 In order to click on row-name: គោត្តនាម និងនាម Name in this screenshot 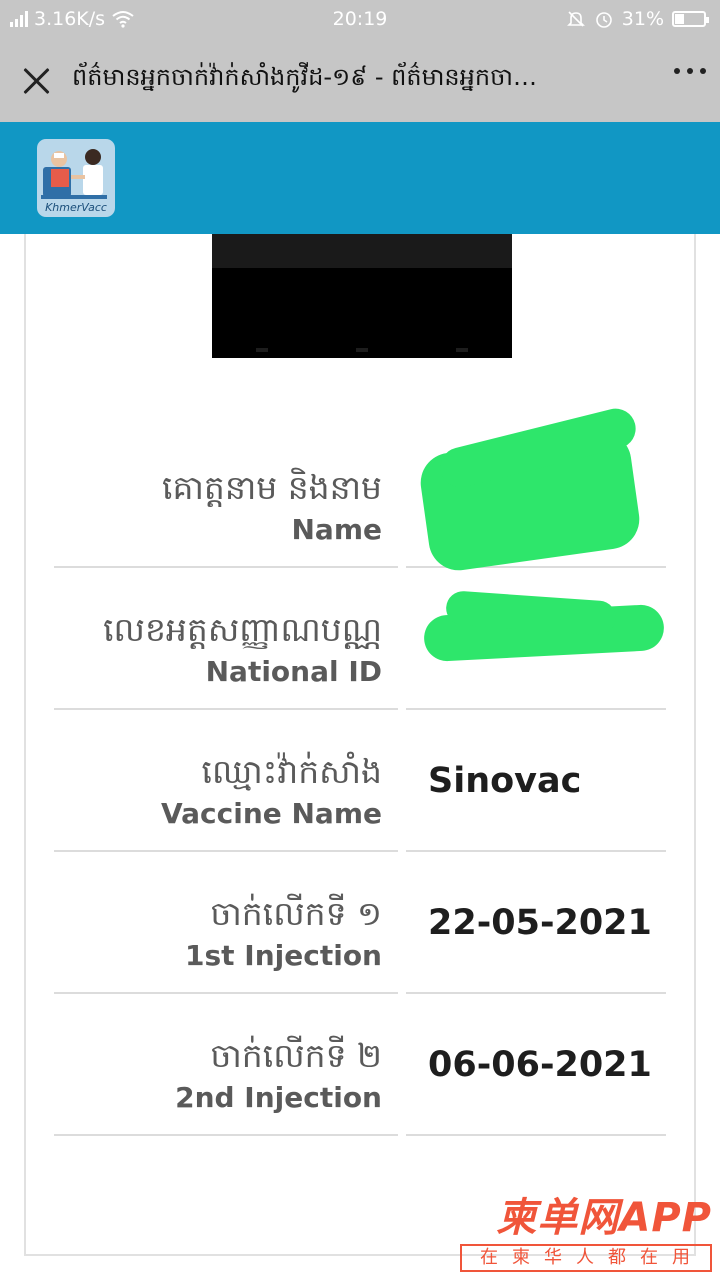, I will do `click(360, 489)`.